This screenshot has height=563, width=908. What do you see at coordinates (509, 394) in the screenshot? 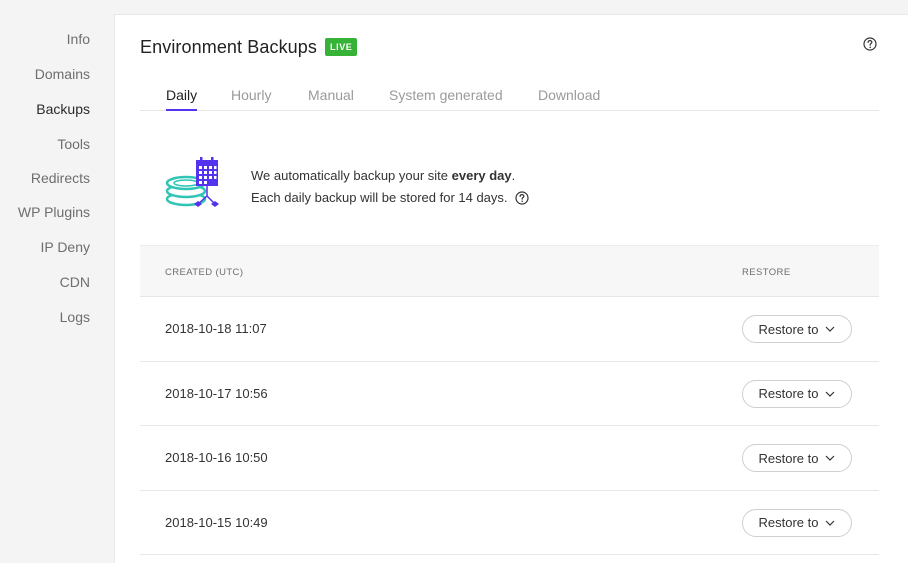
I see `table-row: 2018-10-17 10:56 Restore to` at bounding box center [509, 394].